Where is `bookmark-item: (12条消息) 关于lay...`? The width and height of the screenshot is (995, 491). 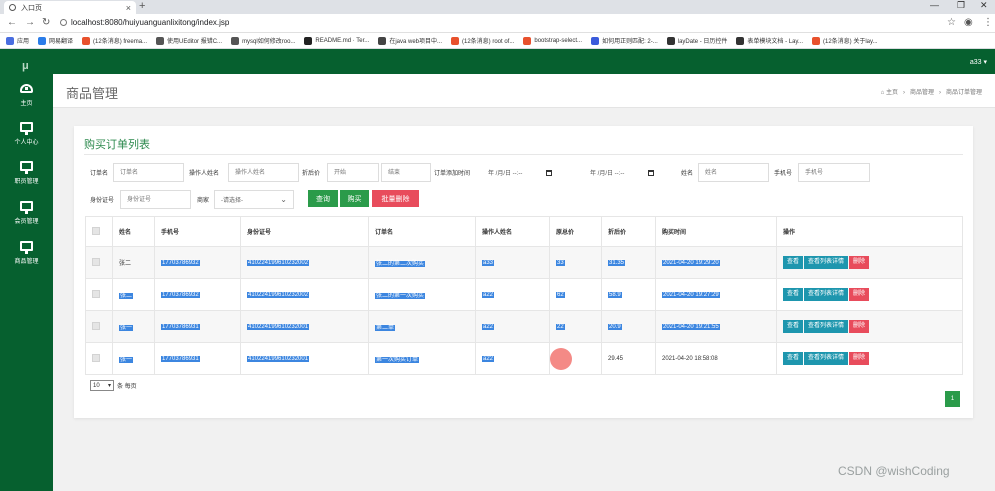
bookmark-item: (12条消息) 关于lay... is located at coordinates (844, 40).